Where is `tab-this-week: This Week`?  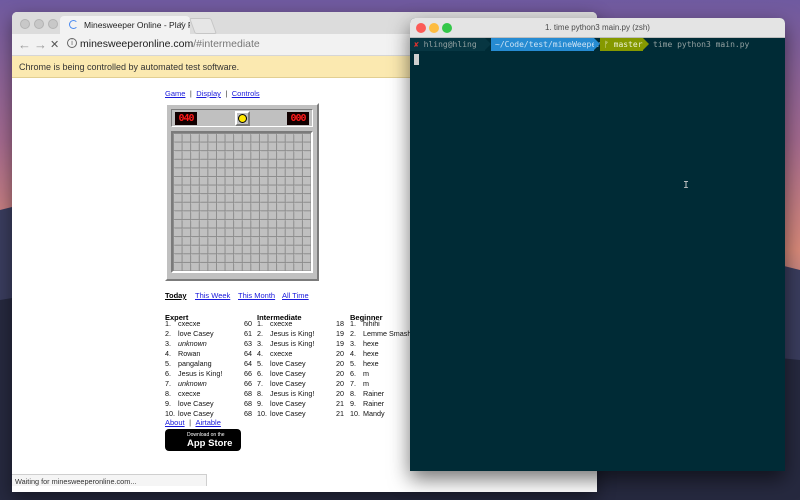 tab-this-week: This Week is located at coordinates (212, 295).